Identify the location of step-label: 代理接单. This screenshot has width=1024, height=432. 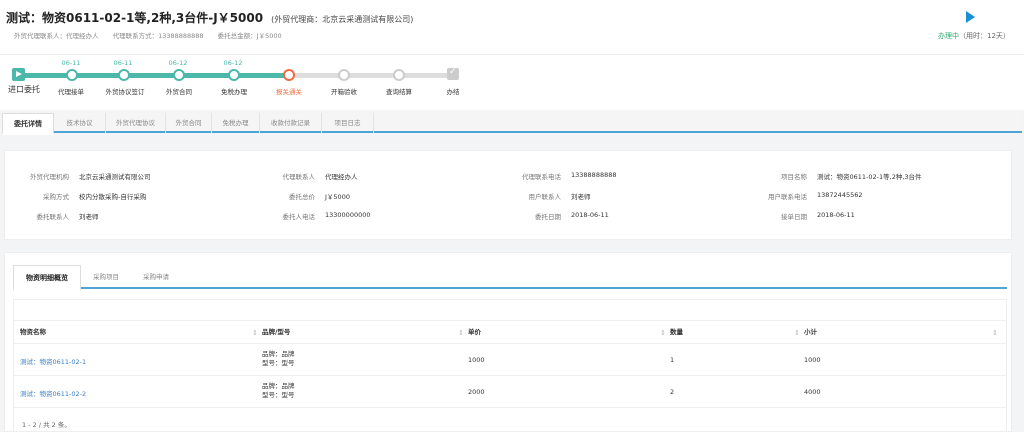
(71, 92).